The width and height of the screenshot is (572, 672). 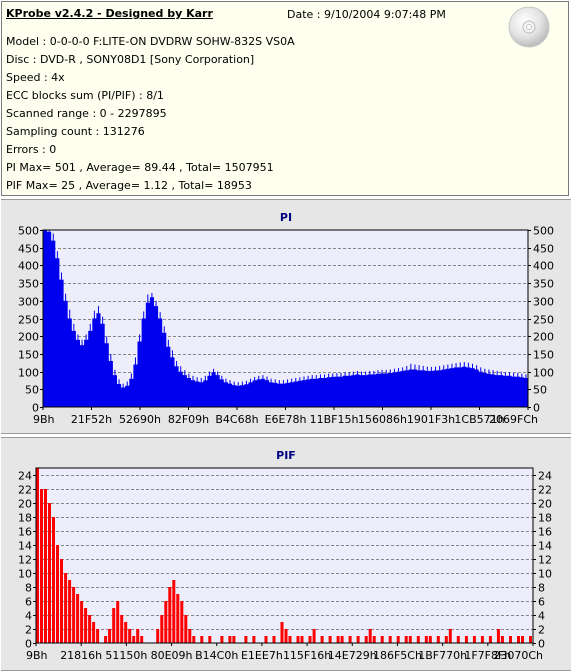 What do you see at coordinates (529, 27) in the screenshot?
I see `cd-disc-icon` at bounding box center [529, 27].